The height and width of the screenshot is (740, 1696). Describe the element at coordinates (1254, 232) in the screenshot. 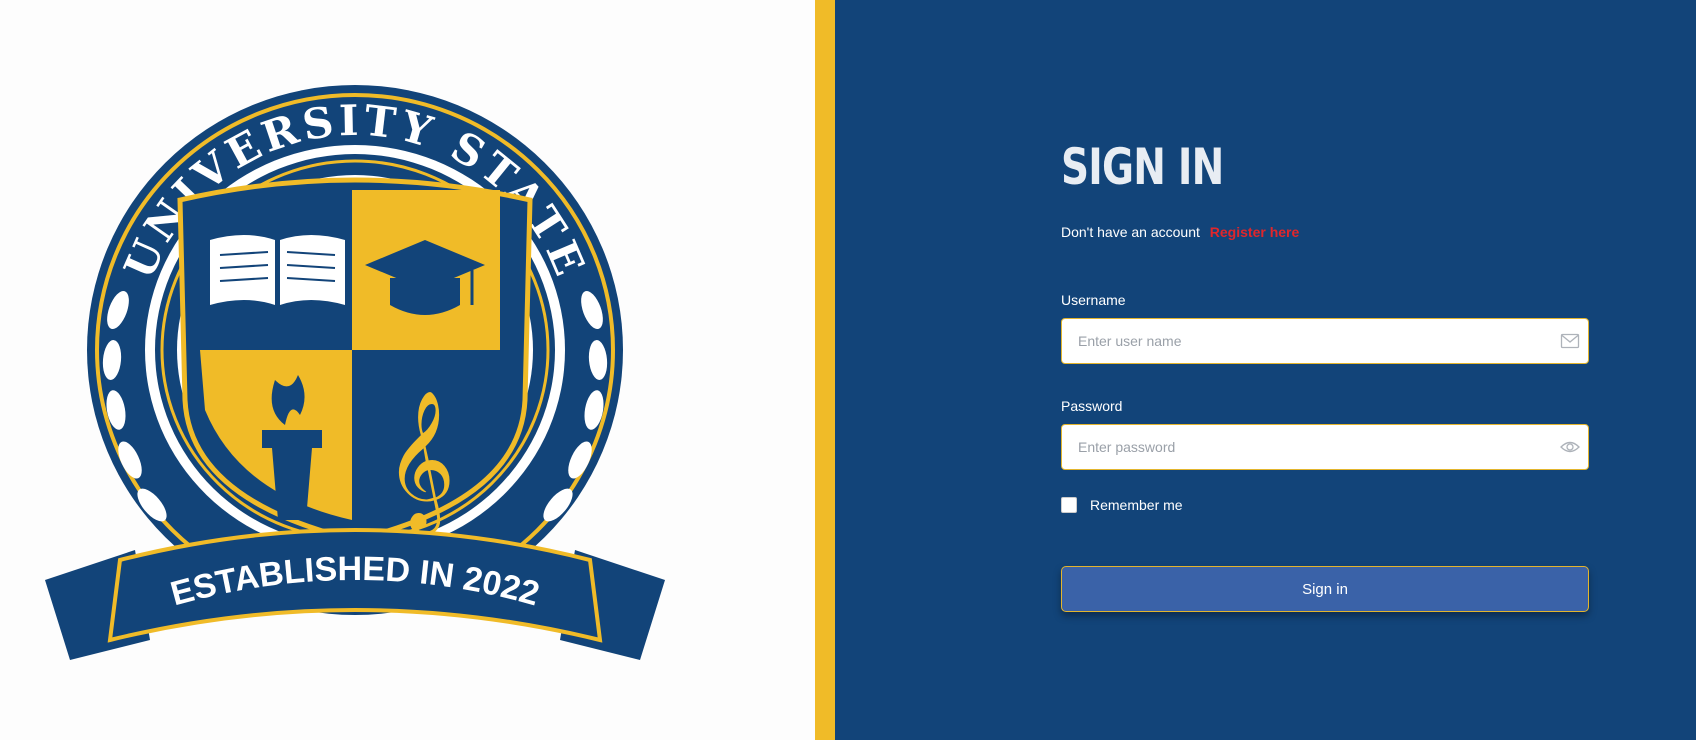

I see `register-link: Register here` at that location.